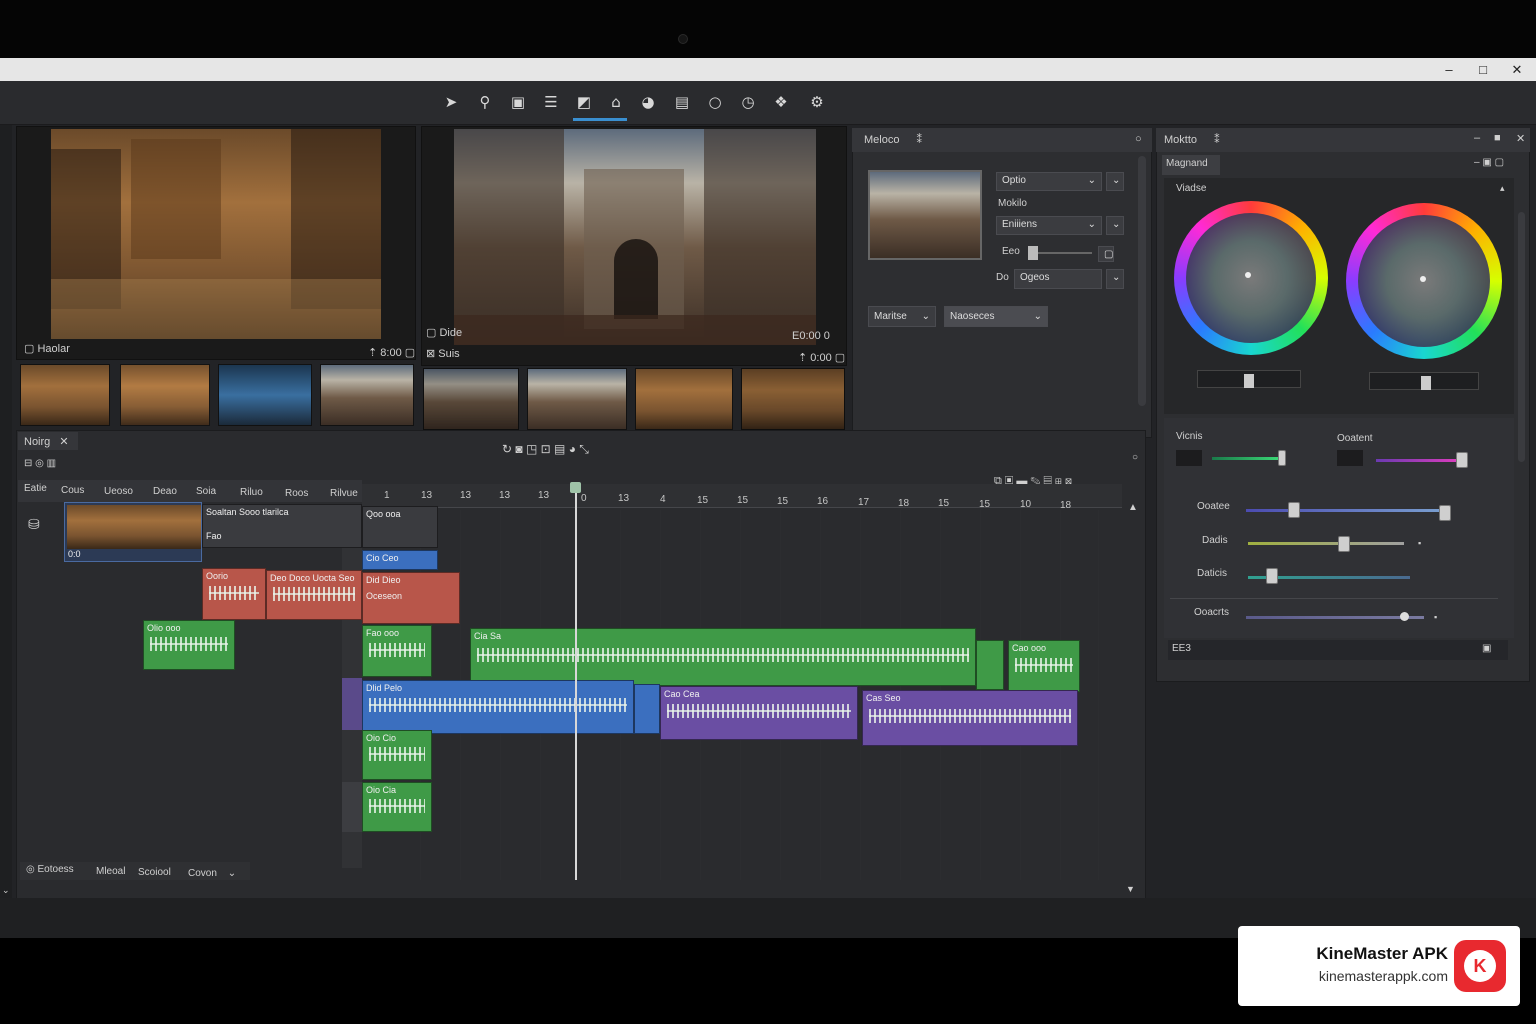  What do you see at coordinates (576, 684) in the screenshot?
I see `playhead` at bounding box center [576, 684].